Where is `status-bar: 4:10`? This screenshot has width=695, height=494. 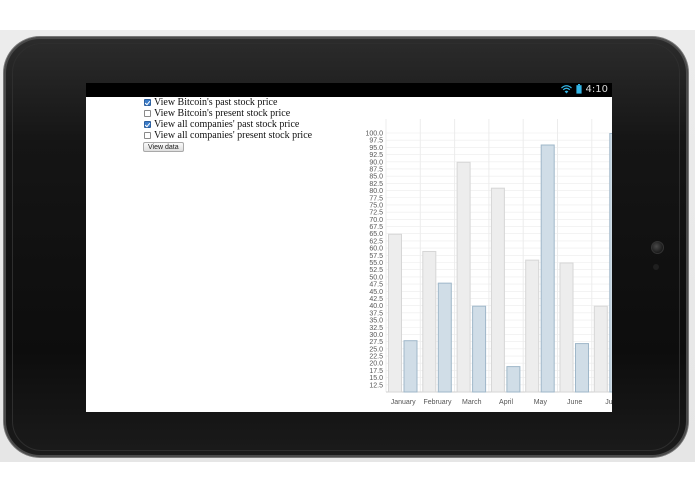 status-bar: 4:10 is located at coordinates (349, 90).